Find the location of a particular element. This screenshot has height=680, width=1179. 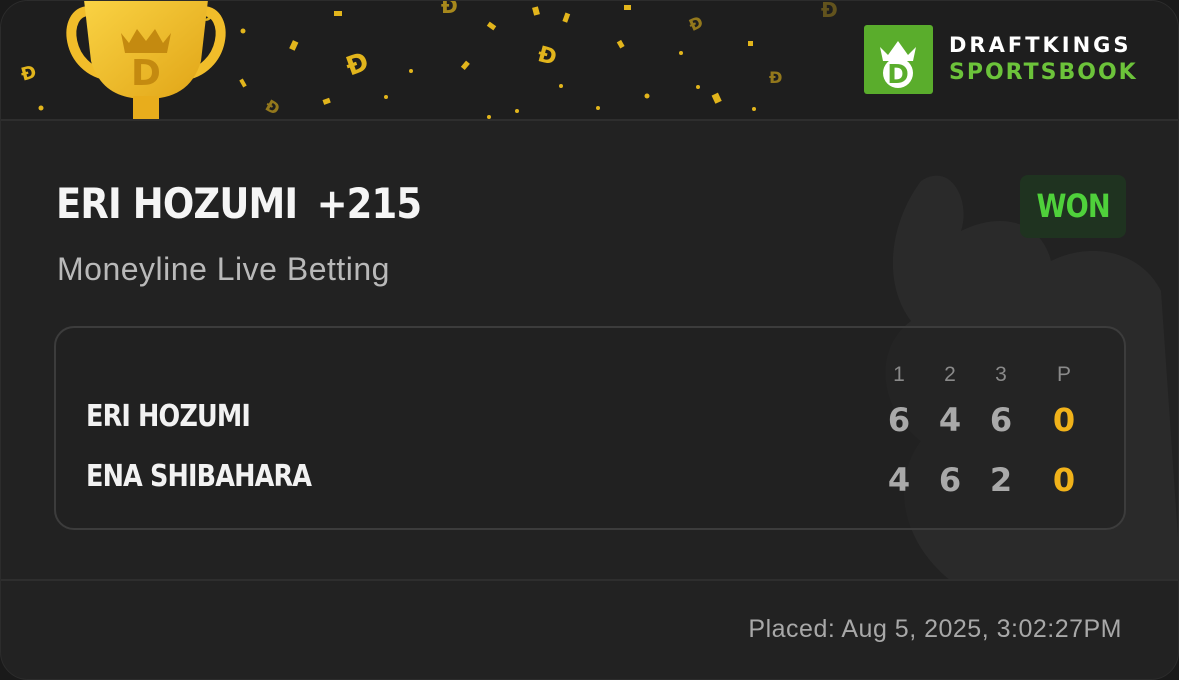

selection-name: ERI HOZUMI is located at coordinates (177, 203).